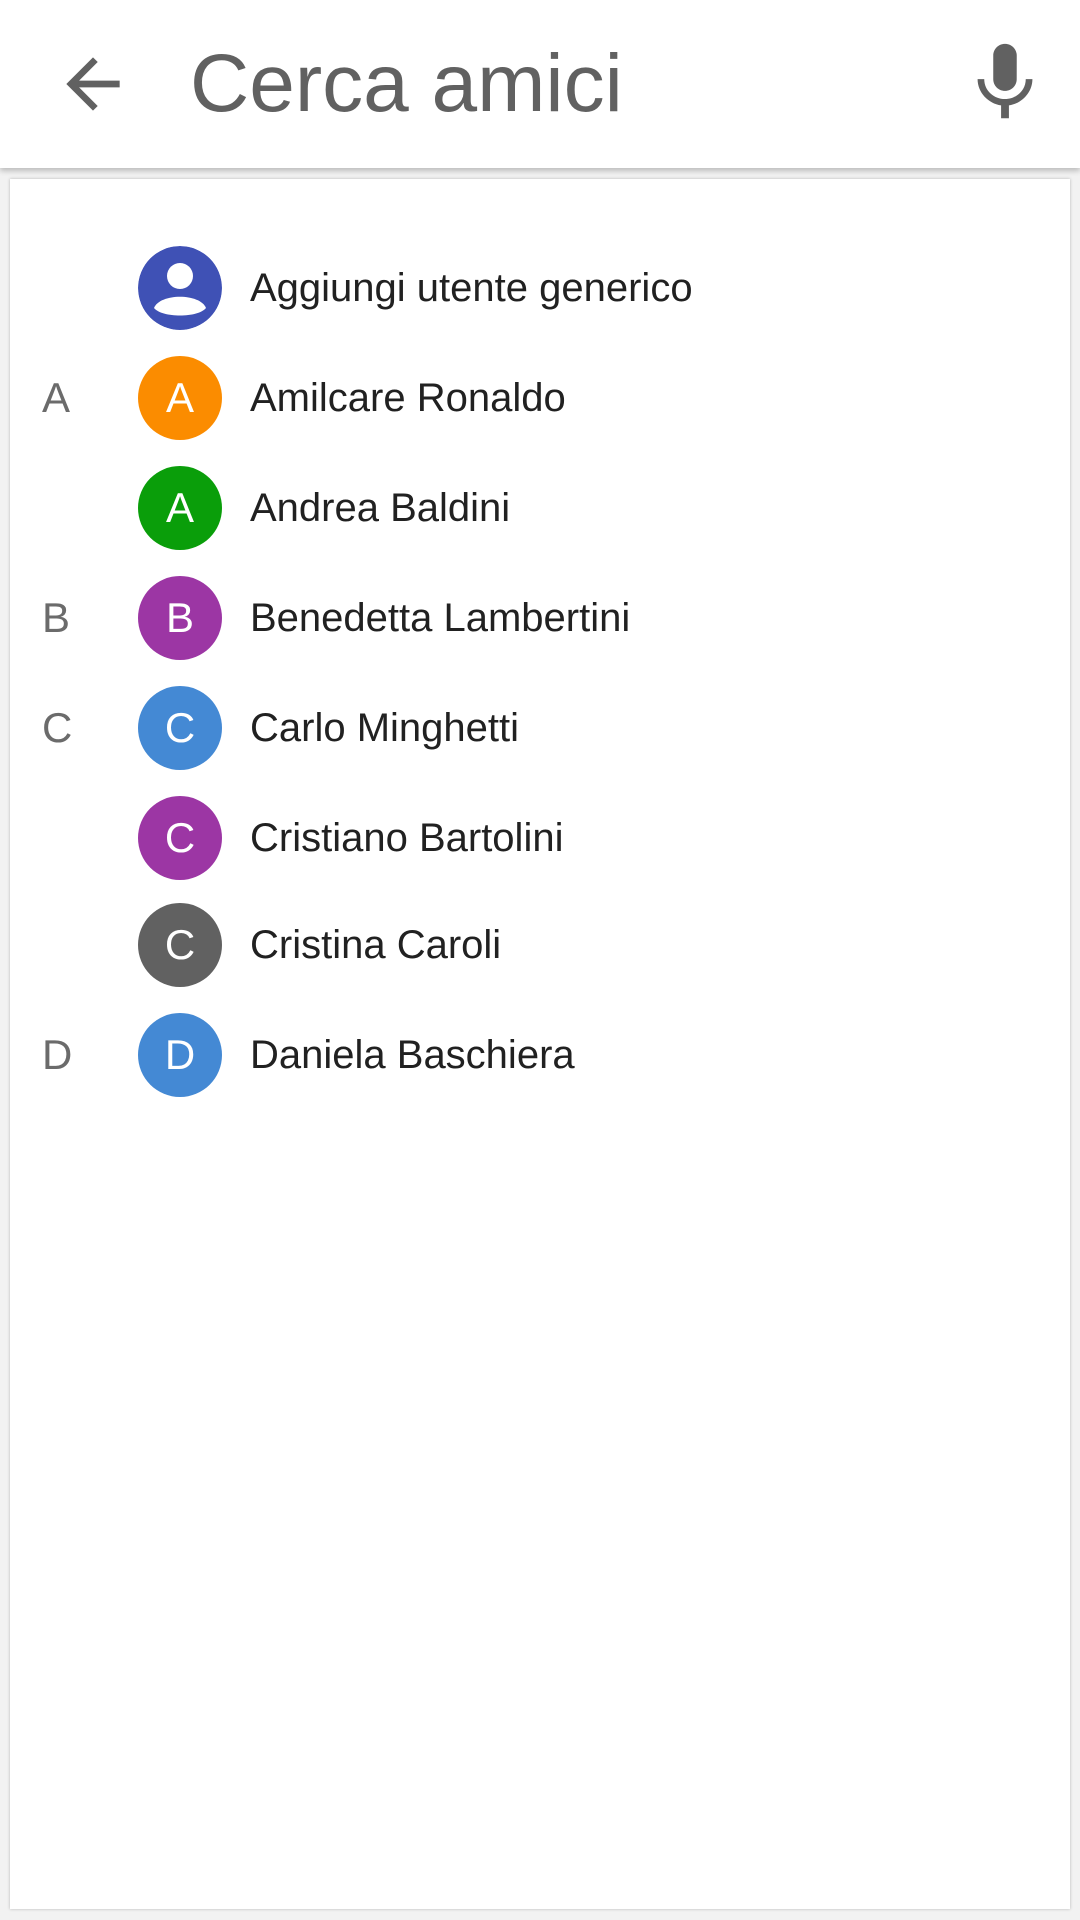 The image size is (1080, 1920). I want to click on list-item-contact: C Cristiano Bartolini, so click(540, 838).